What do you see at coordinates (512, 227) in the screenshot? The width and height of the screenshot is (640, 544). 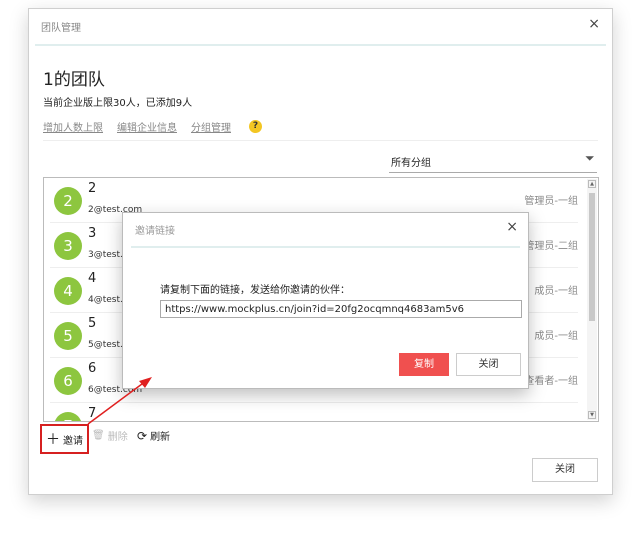 I see `dialog-close-icon: ×` at bounding box center [512, 227].